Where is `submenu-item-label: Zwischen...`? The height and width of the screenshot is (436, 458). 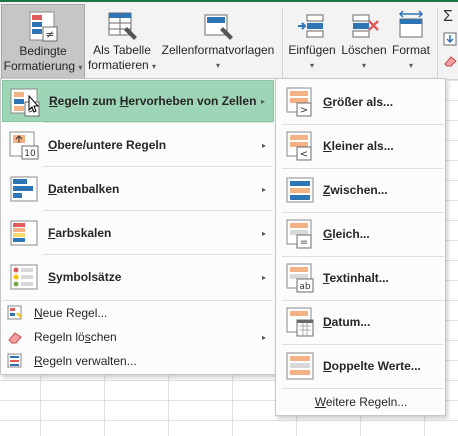 submenu-item-label: Zwischen... is located at coordinates (355, 190).